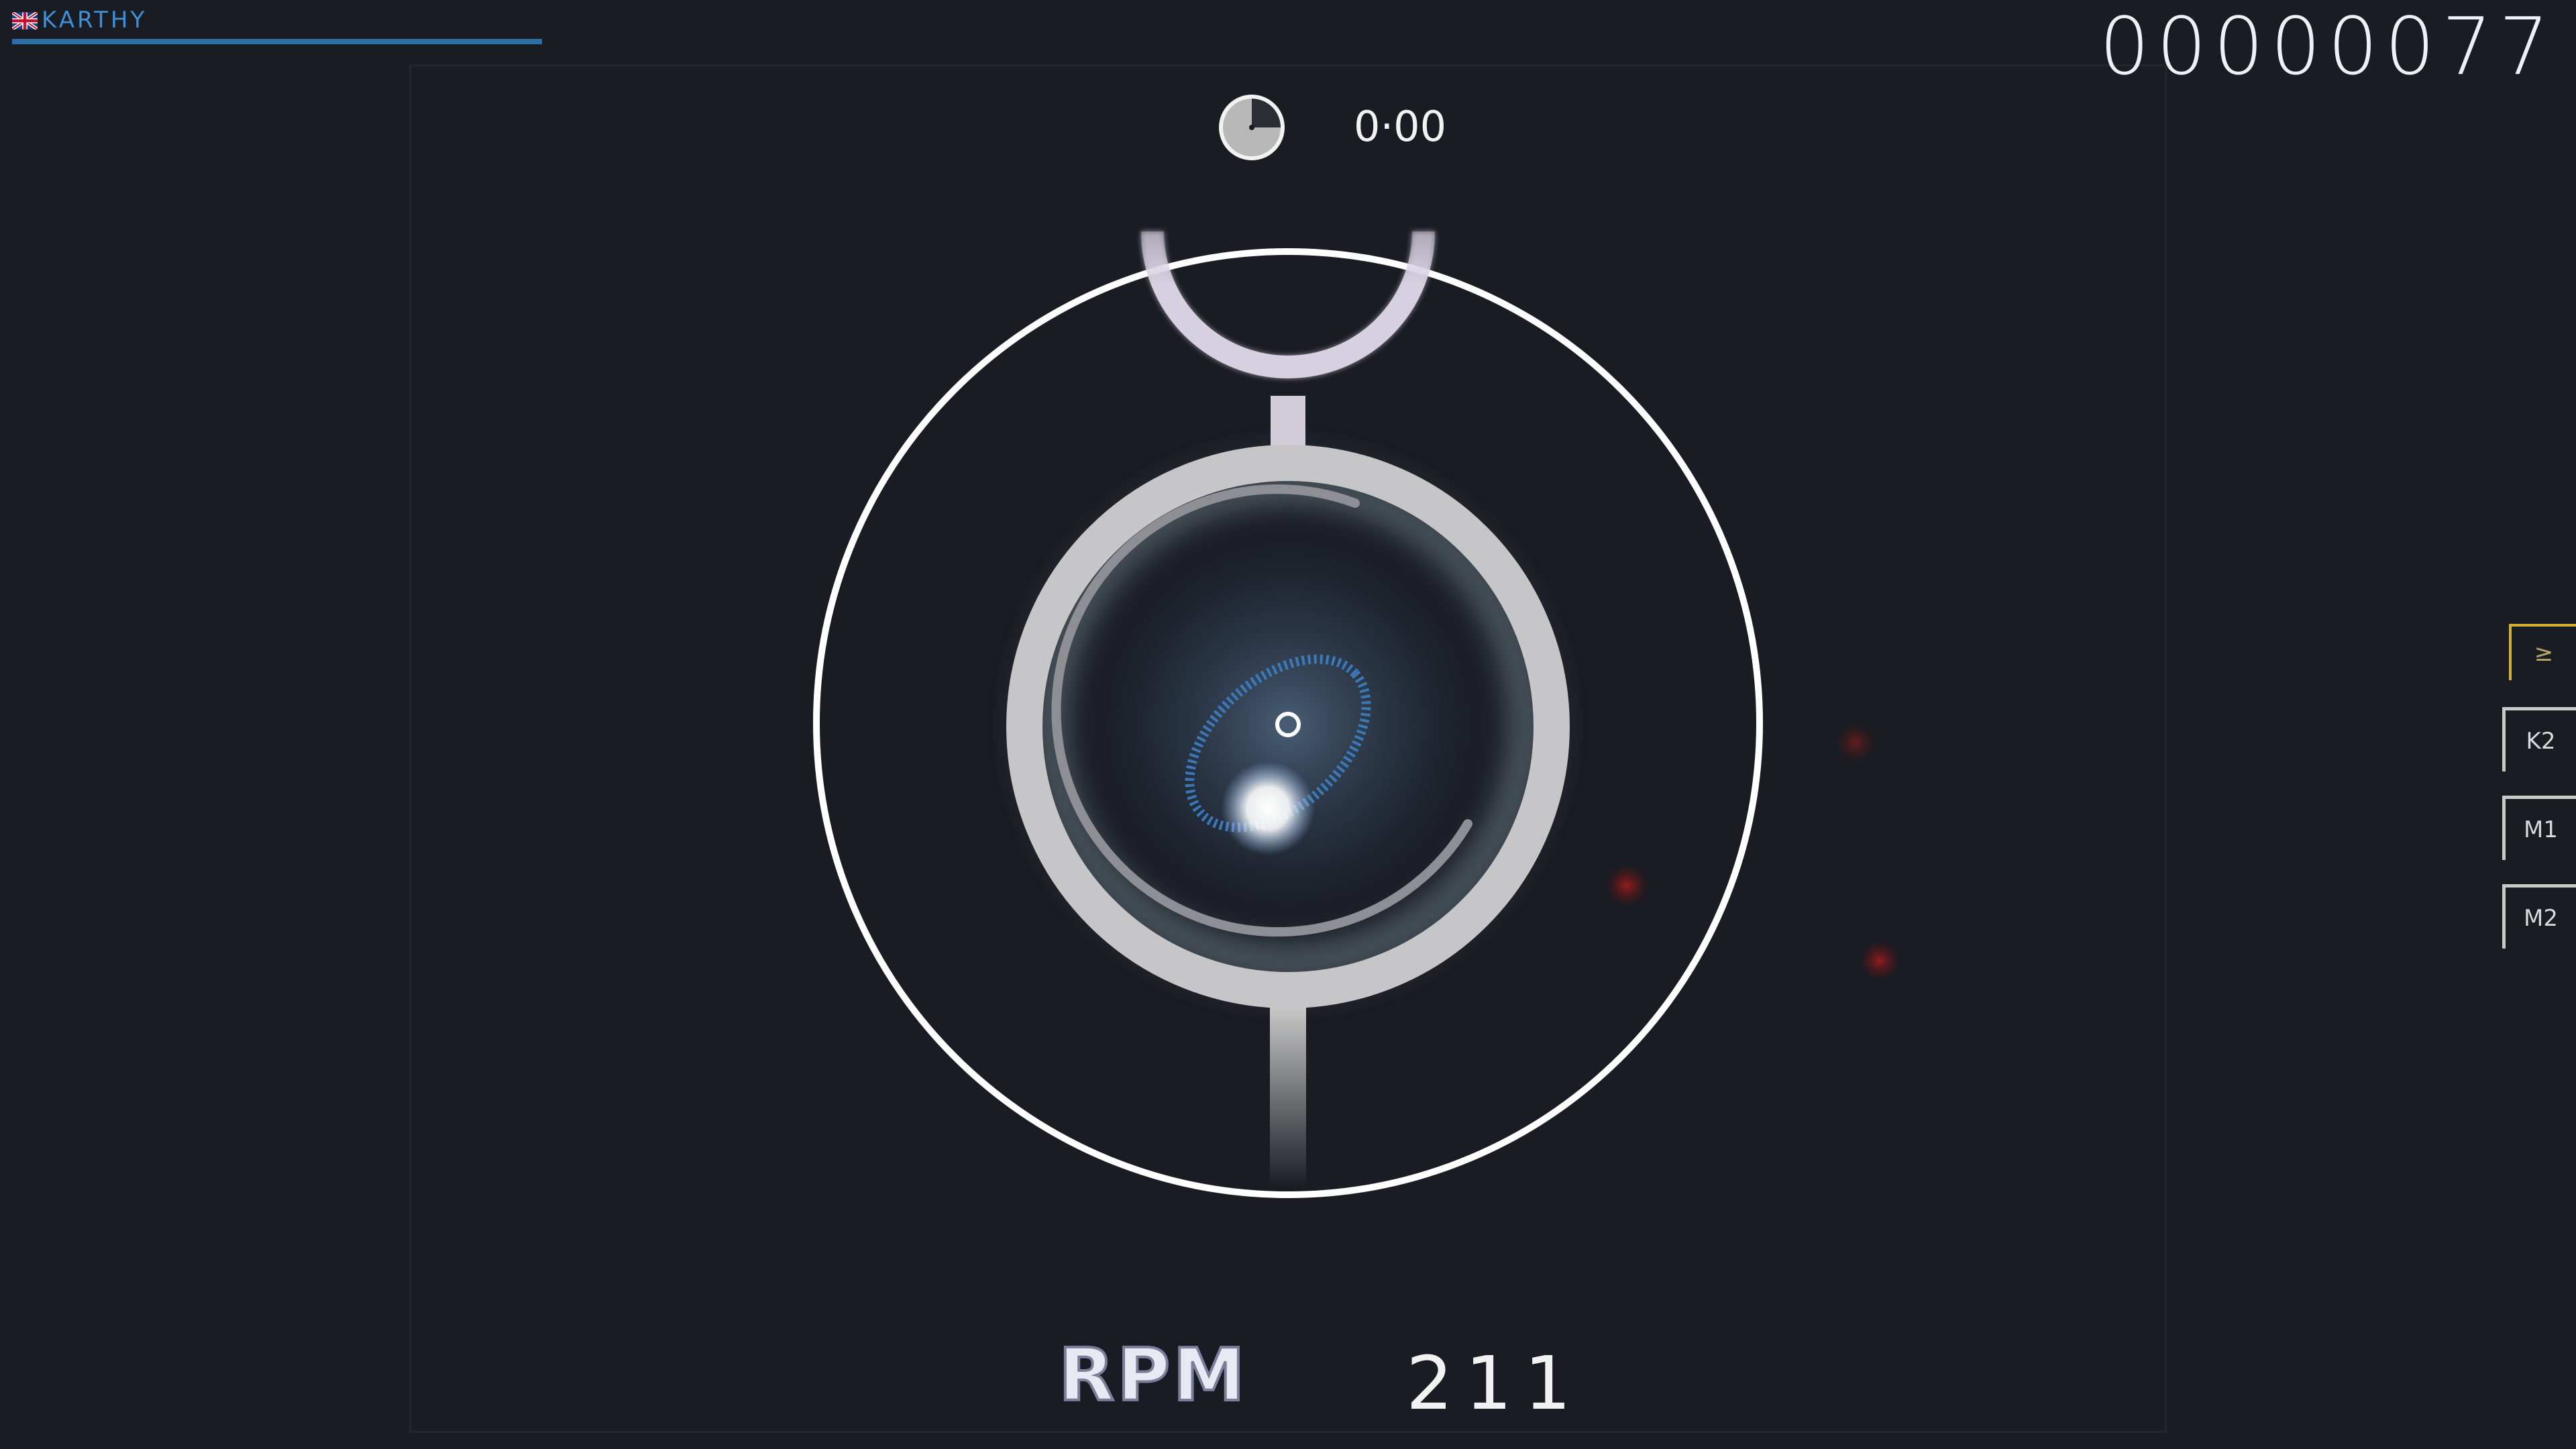  I want to click on key-m1-label: M1, so click(2541, 829).